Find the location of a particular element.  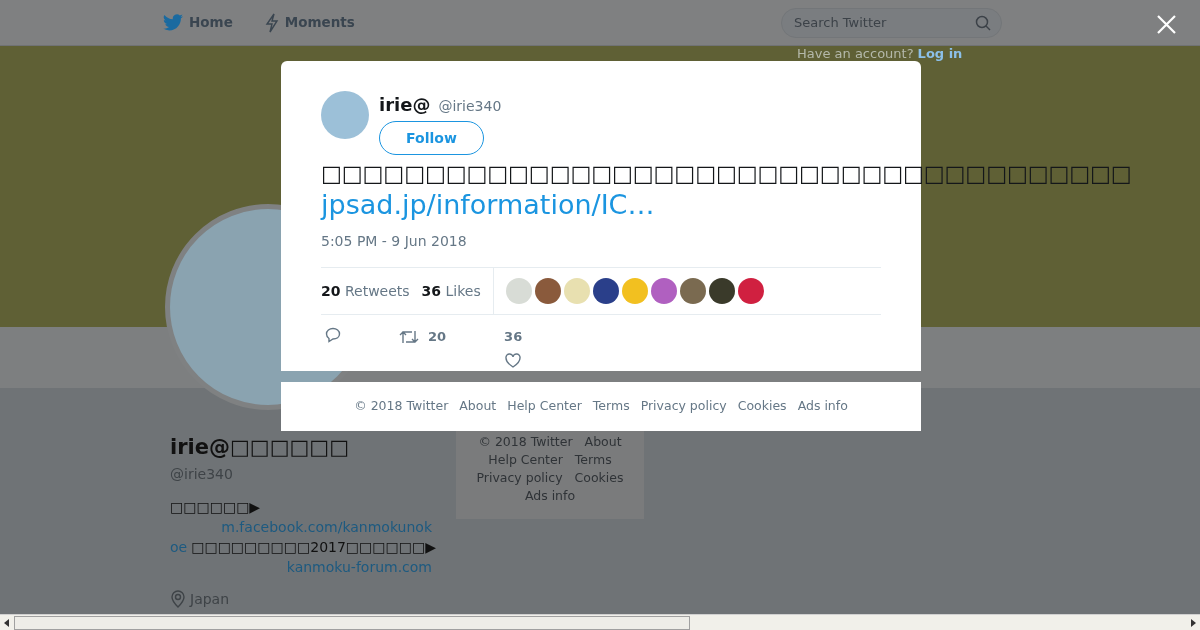

stat-link: 36 Likes is located at coordinates (451, 291).